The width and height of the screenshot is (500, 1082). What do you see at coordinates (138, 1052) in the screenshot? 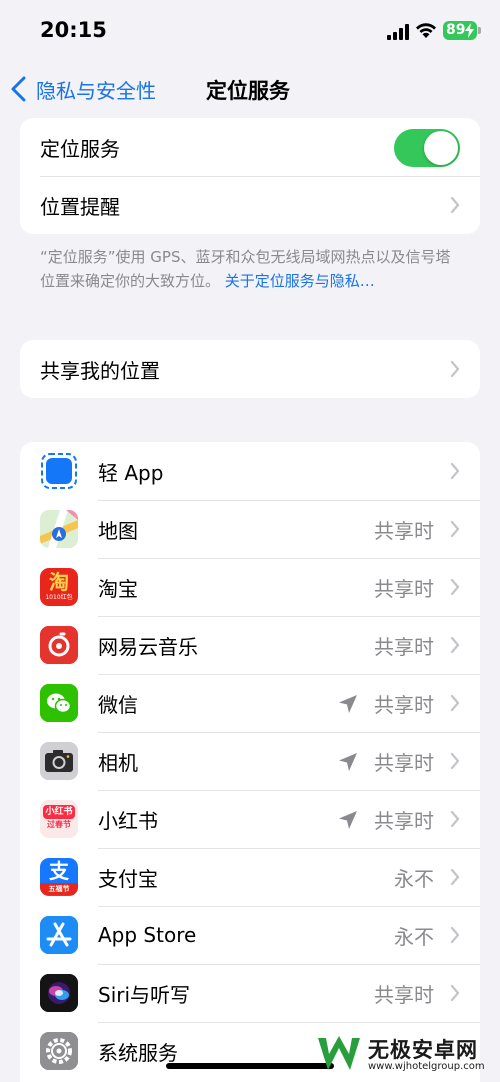
I see `app-name: 系统服务` at bounding box center [138, 1052].